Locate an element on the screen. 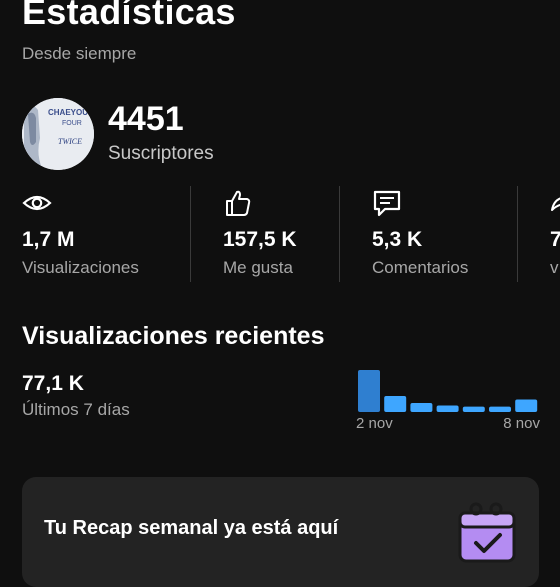 The height and width of the screenshot is (587, 560). avatar-text-2: FOUR is located at coordinates (72, 123).